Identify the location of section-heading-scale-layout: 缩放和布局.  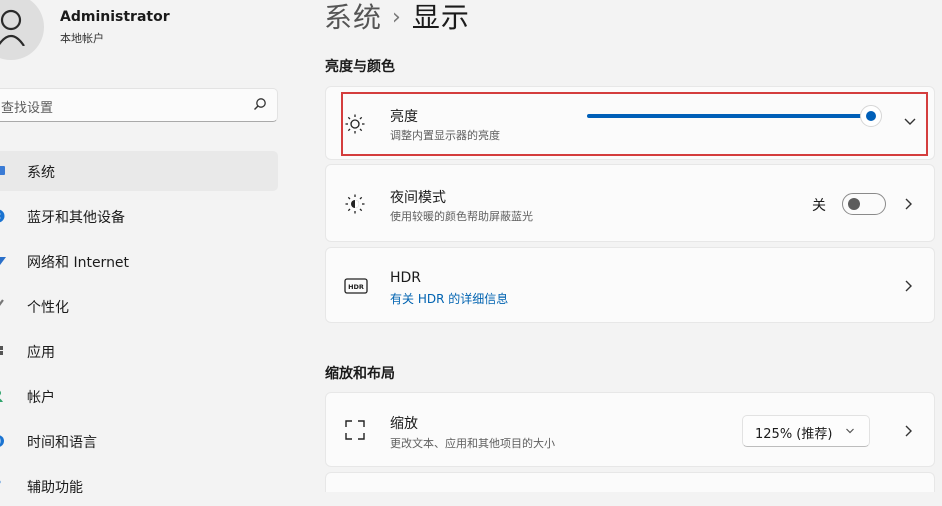
(360, 374).